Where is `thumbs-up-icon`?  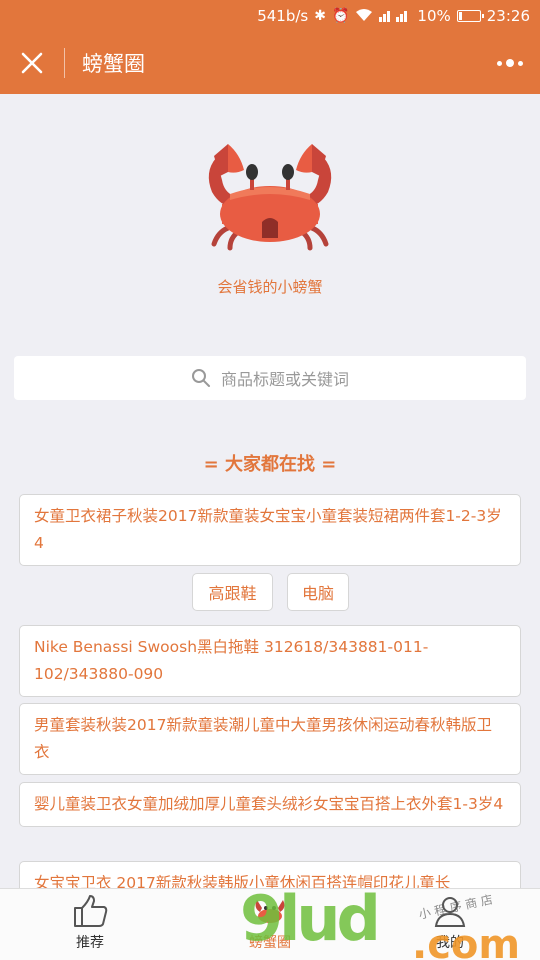
thumbs-up-icon is located at coordinates (90, 911).